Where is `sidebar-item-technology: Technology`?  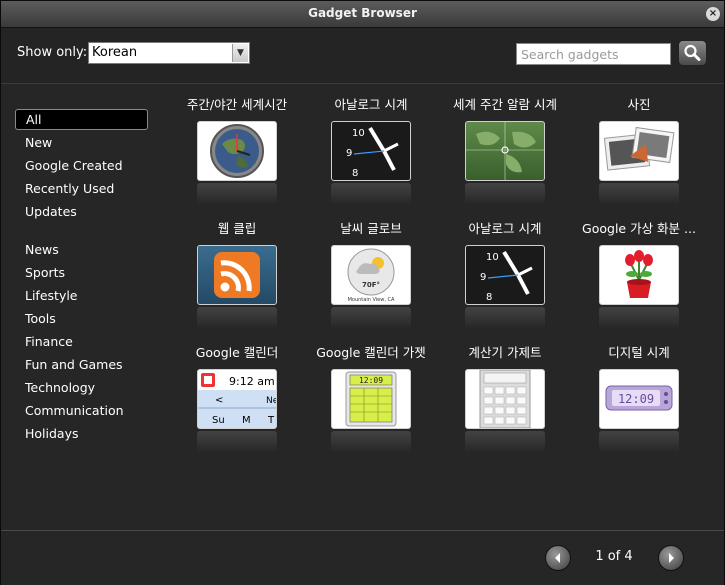 sidebar-item-technology: Technology is located at coordinates (81, 388).